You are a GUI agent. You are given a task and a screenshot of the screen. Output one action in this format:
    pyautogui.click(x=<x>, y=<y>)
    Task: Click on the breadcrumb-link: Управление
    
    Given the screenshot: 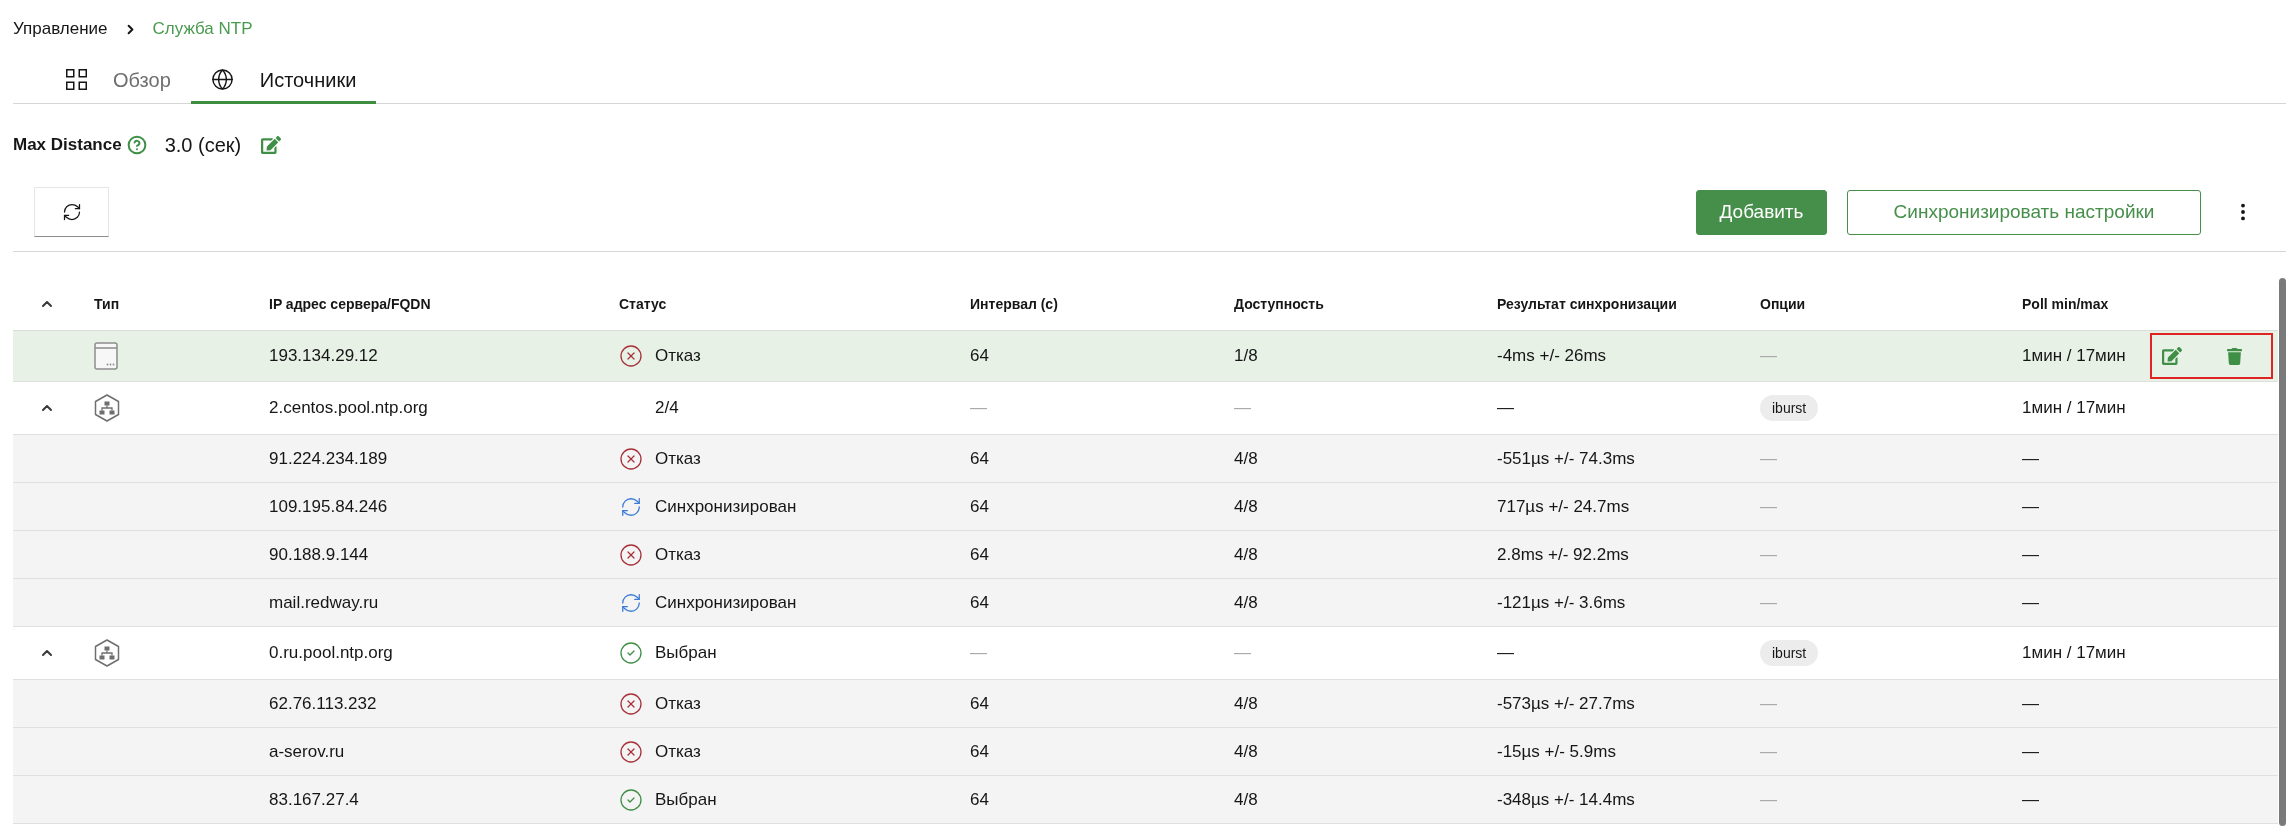 What is the action you would take?
    pyautogui.click(x=60, y=29)
    